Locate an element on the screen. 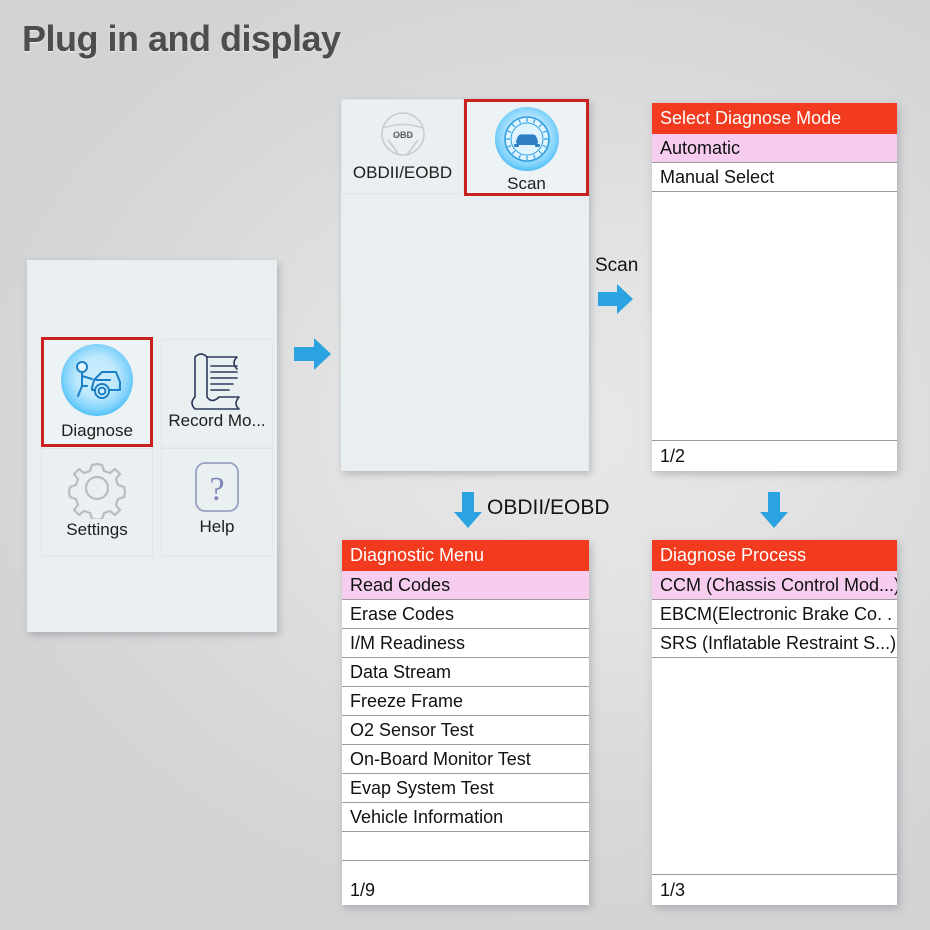 The height and width of the screenshot is (930, 930). list-item: Evap System Test is located at coordinates (465, 789).